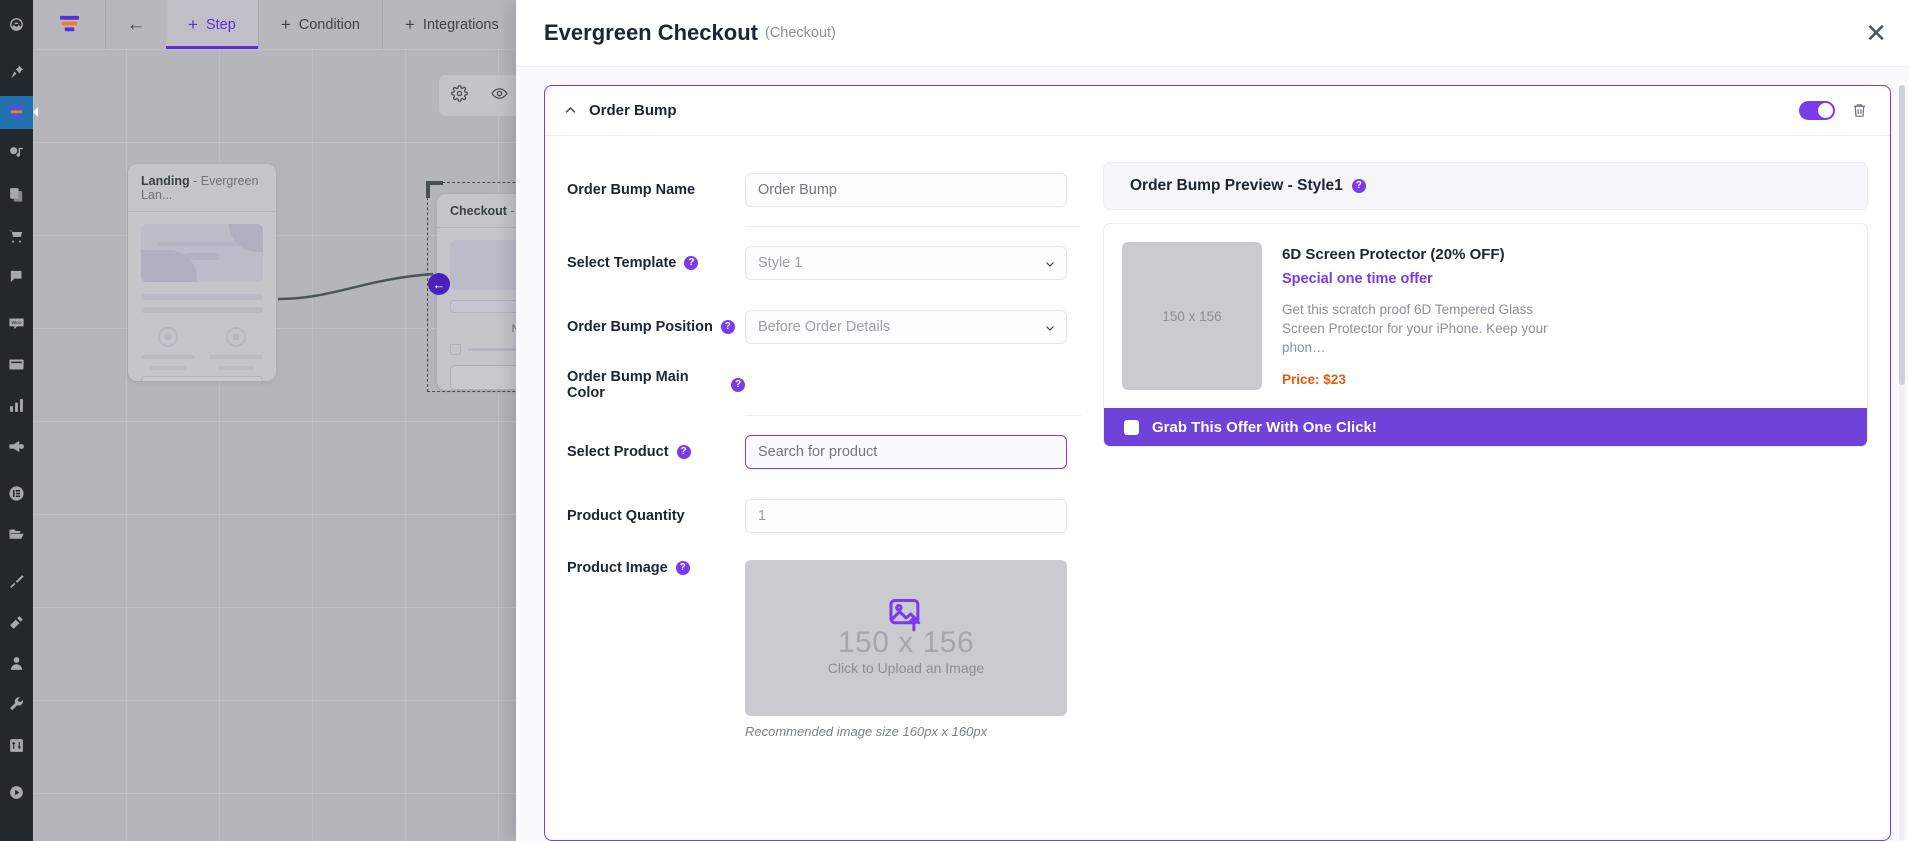 This screenshot has width=1909, height=841. I want to click on node-selection-handle, so click(434, 189).